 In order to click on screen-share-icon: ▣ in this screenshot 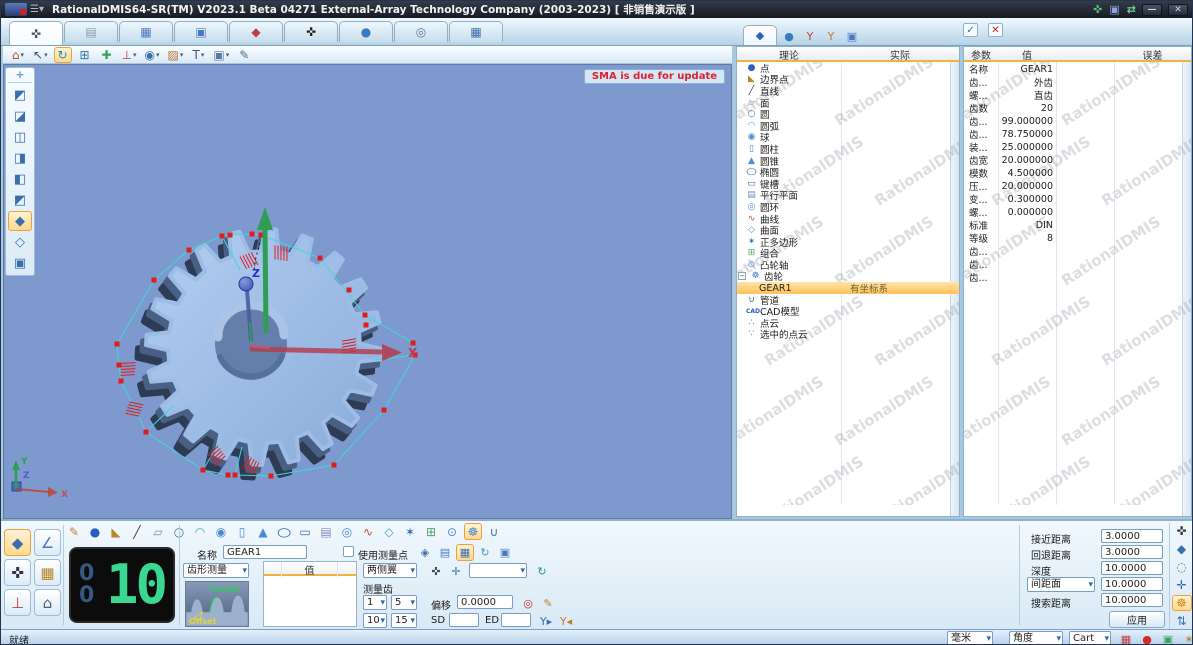, I will do `click(1114, 9)`.